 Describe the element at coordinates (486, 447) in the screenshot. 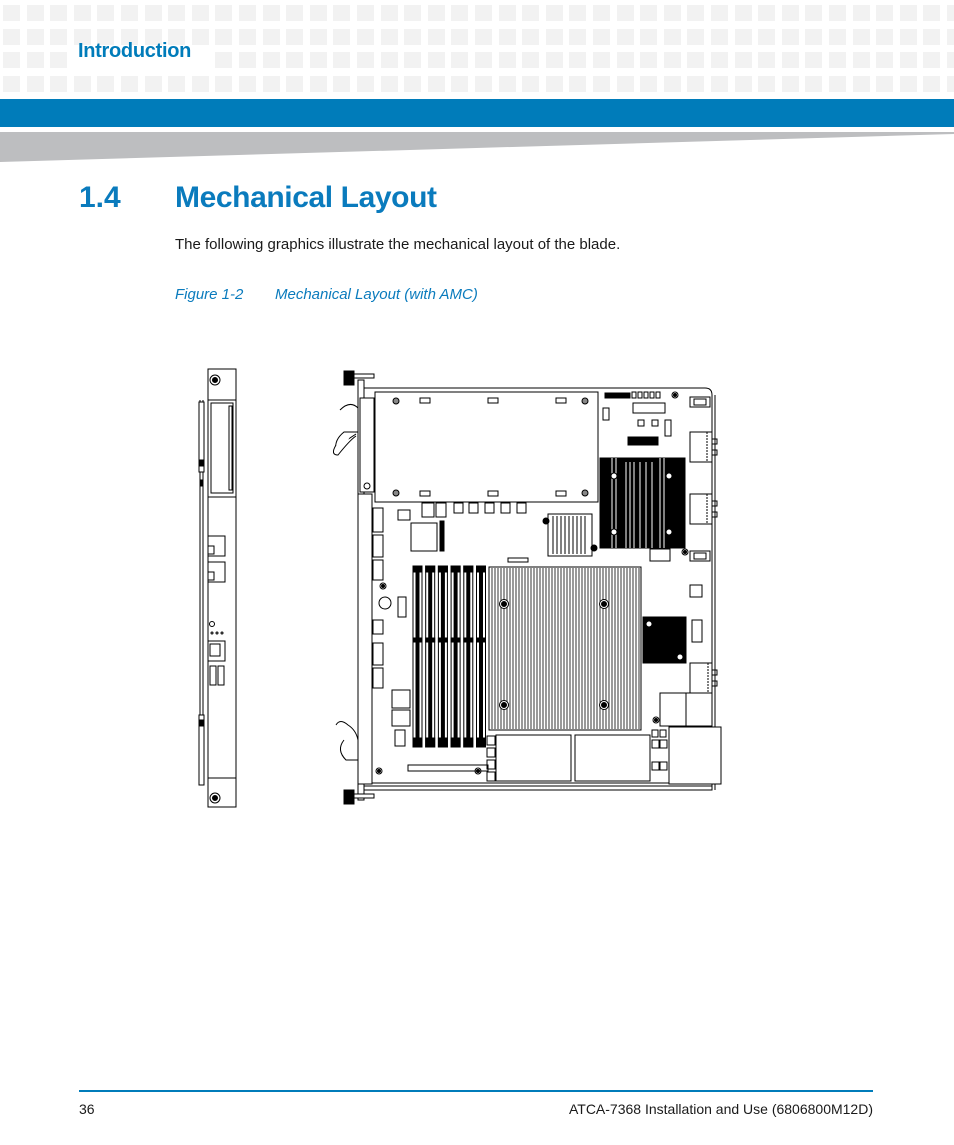

I see `amc-module` at that location.